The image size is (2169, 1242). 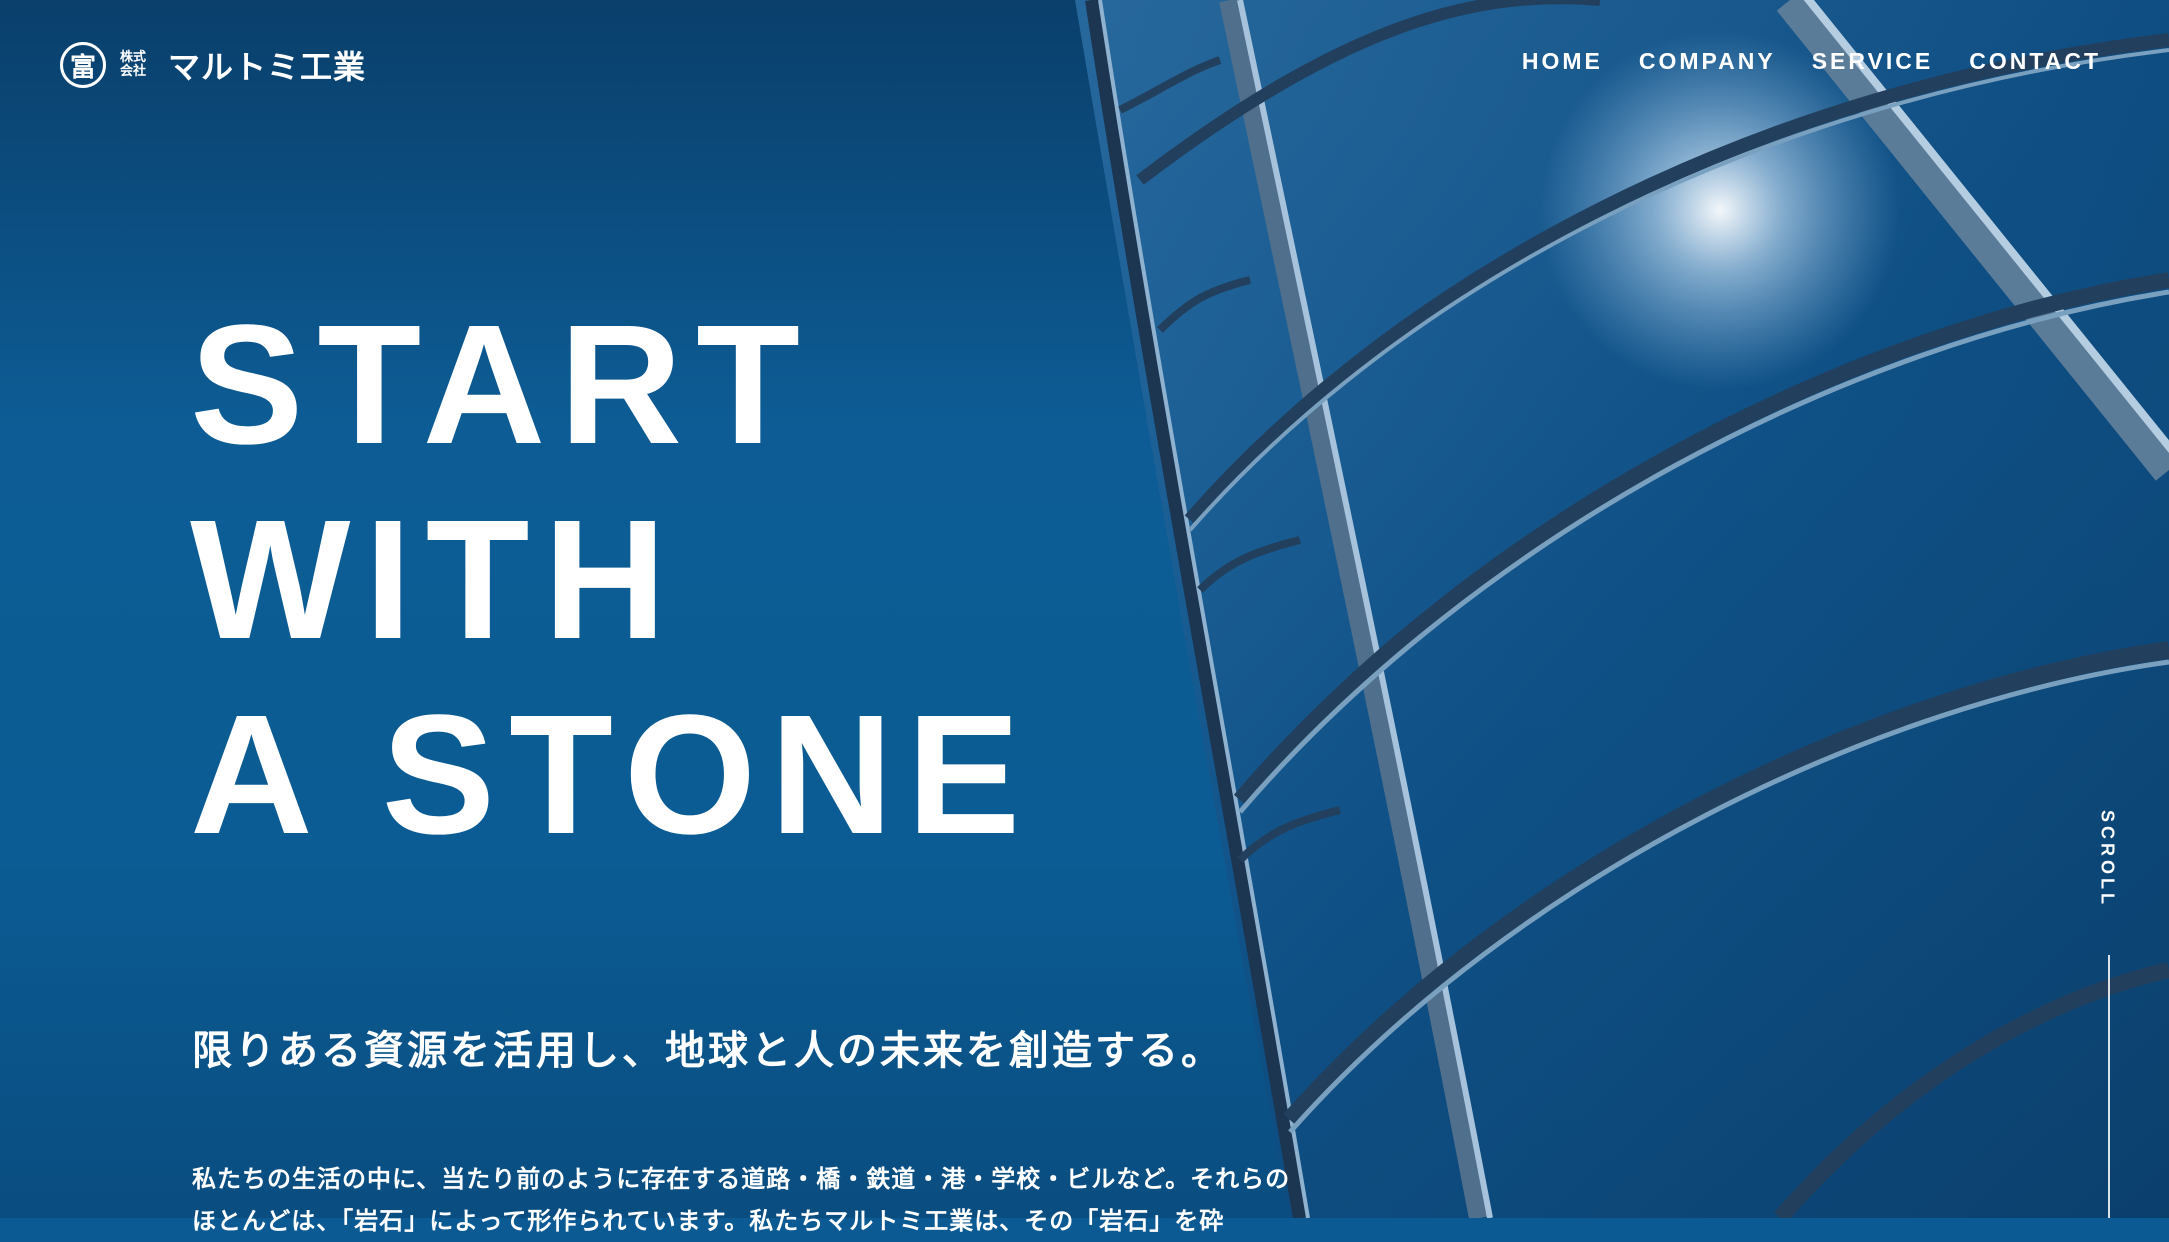 I want to click on nav-service-link: SERVICE, so click(x=1873, y=61).